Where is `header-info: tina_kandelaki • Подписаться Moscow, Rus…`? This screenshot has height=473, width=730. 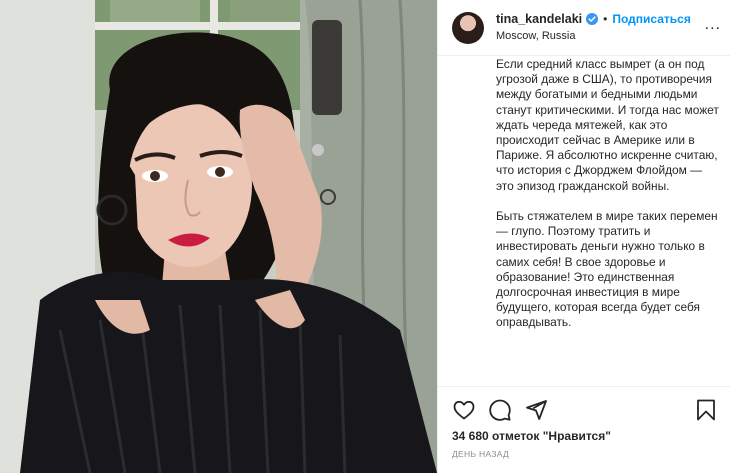 header-info: tina_kandelaki • Подписаться Moscow, Rus… is located at coordinates (593, 28).